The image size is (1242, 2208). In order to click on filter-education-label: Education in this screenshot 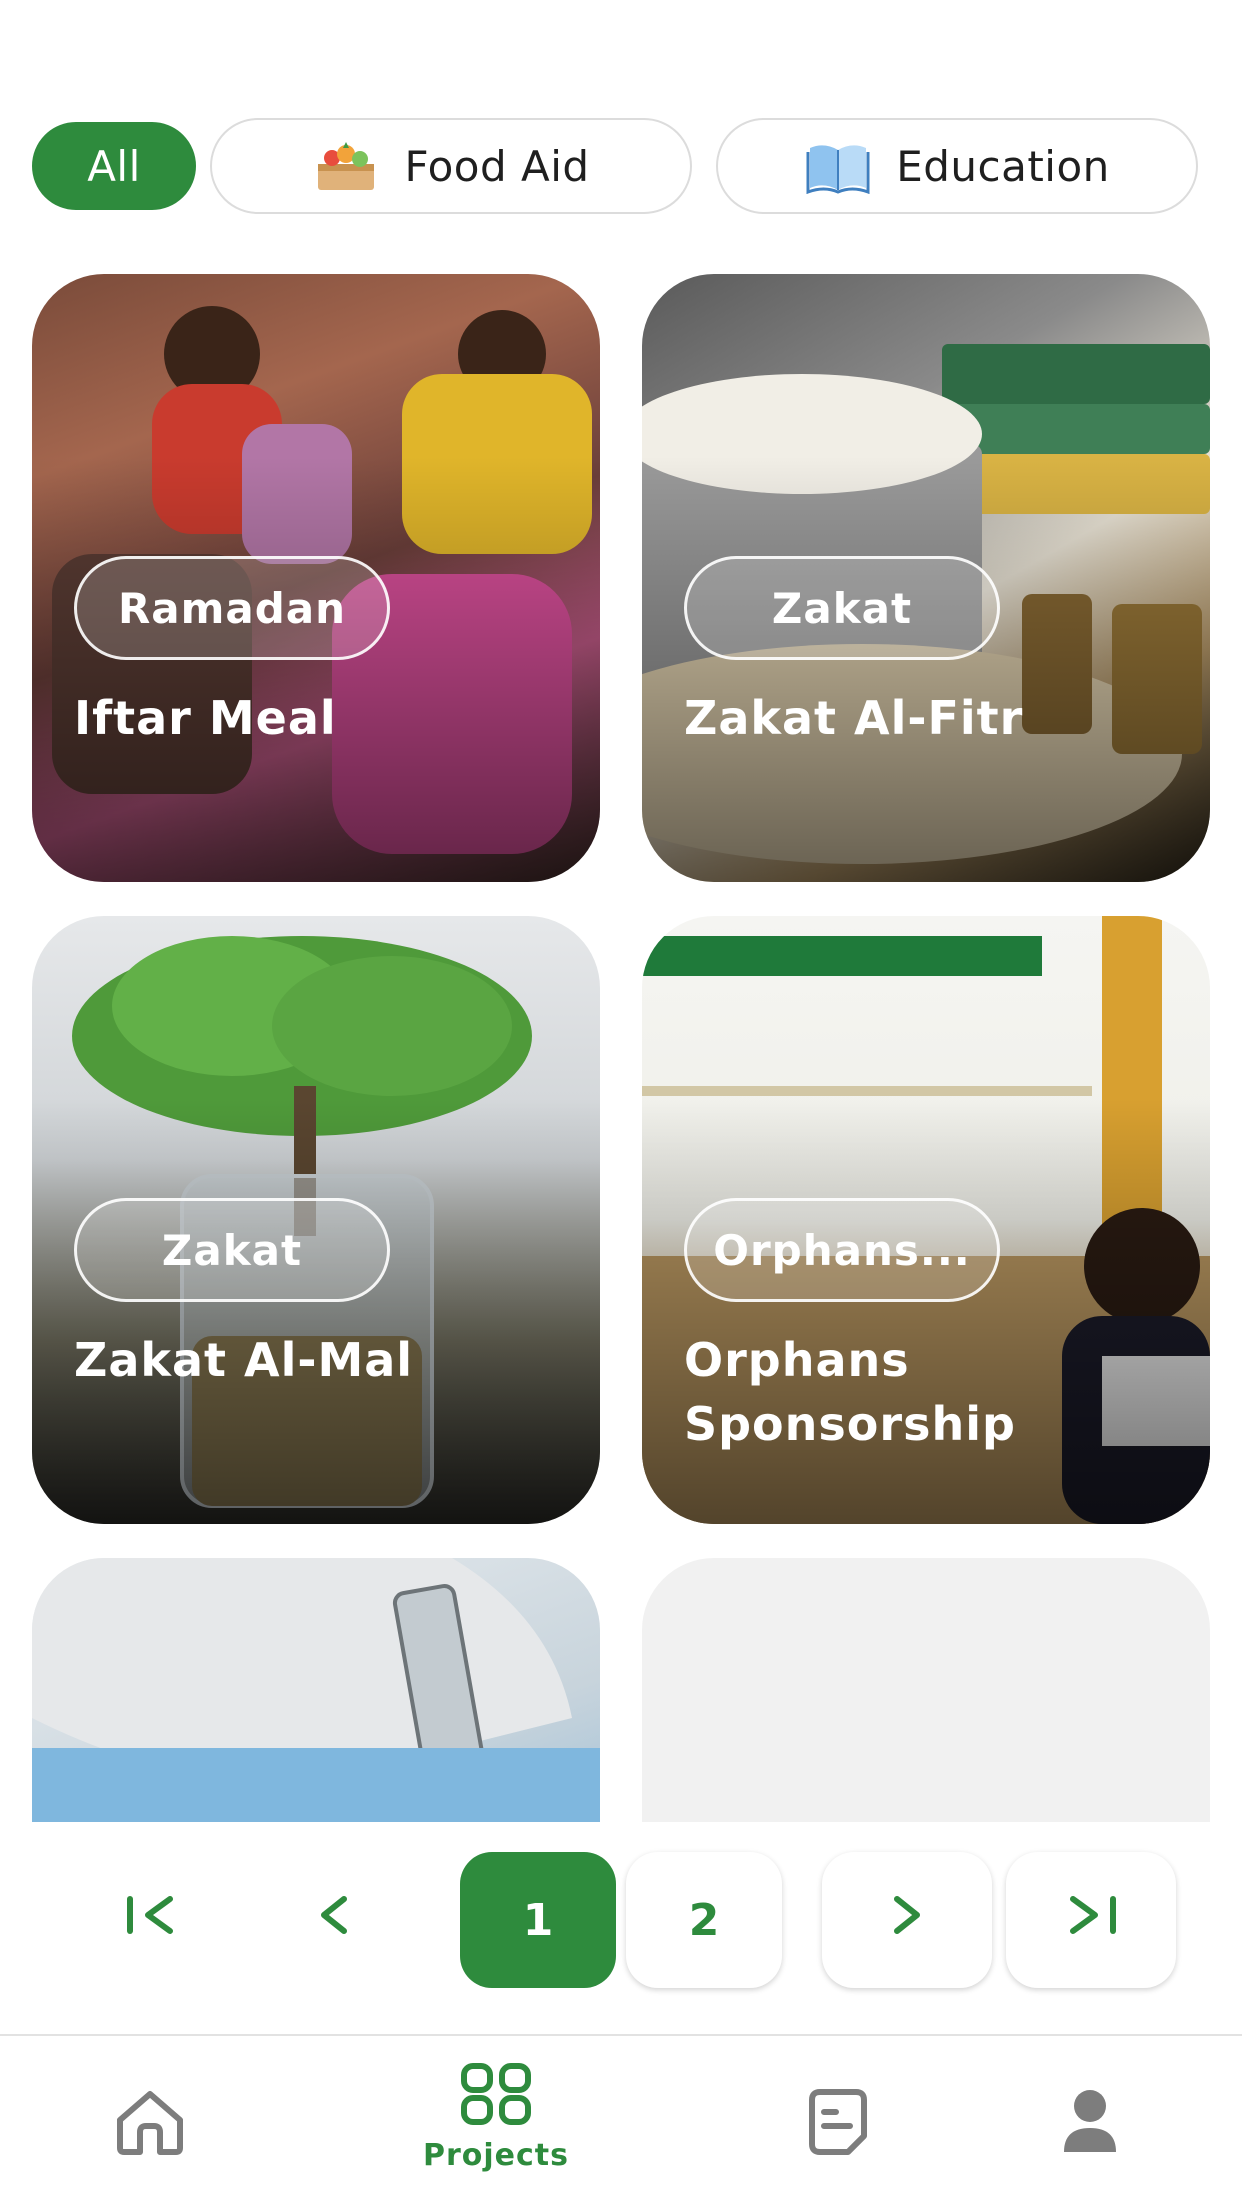, I will do `click(1003, 166)`.